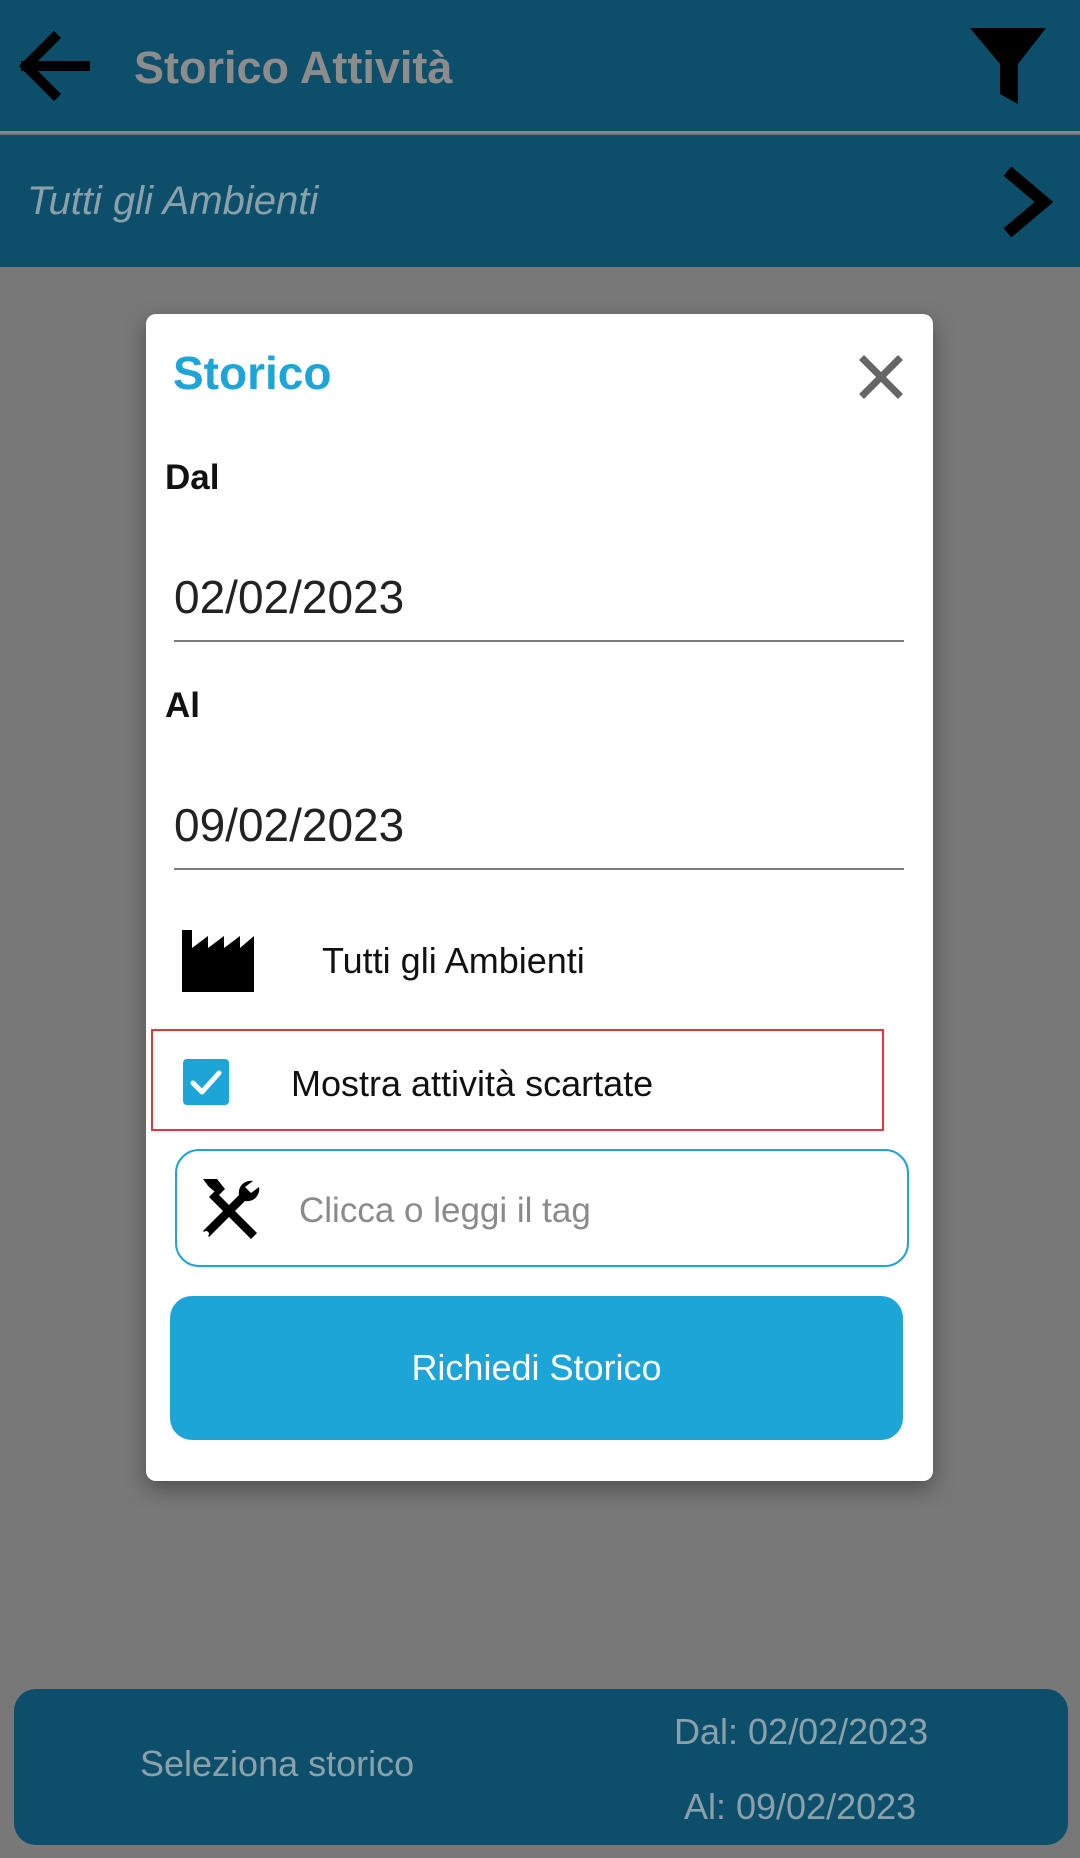 Image resolution: width=1080 pixels, height=1858 pixels. I want to click on from-date-field: 02/02/2023, so click(539, 600).